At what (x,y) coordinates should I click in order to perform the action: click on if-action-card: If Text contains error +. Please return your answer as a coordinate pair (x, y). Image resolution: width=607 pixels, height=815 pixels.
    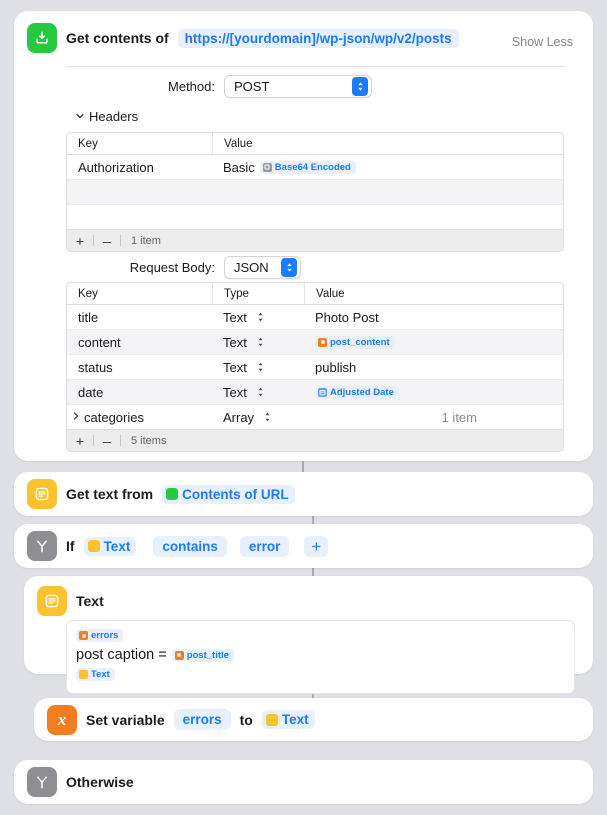
    Looking at the image, I should click on (303, 546).